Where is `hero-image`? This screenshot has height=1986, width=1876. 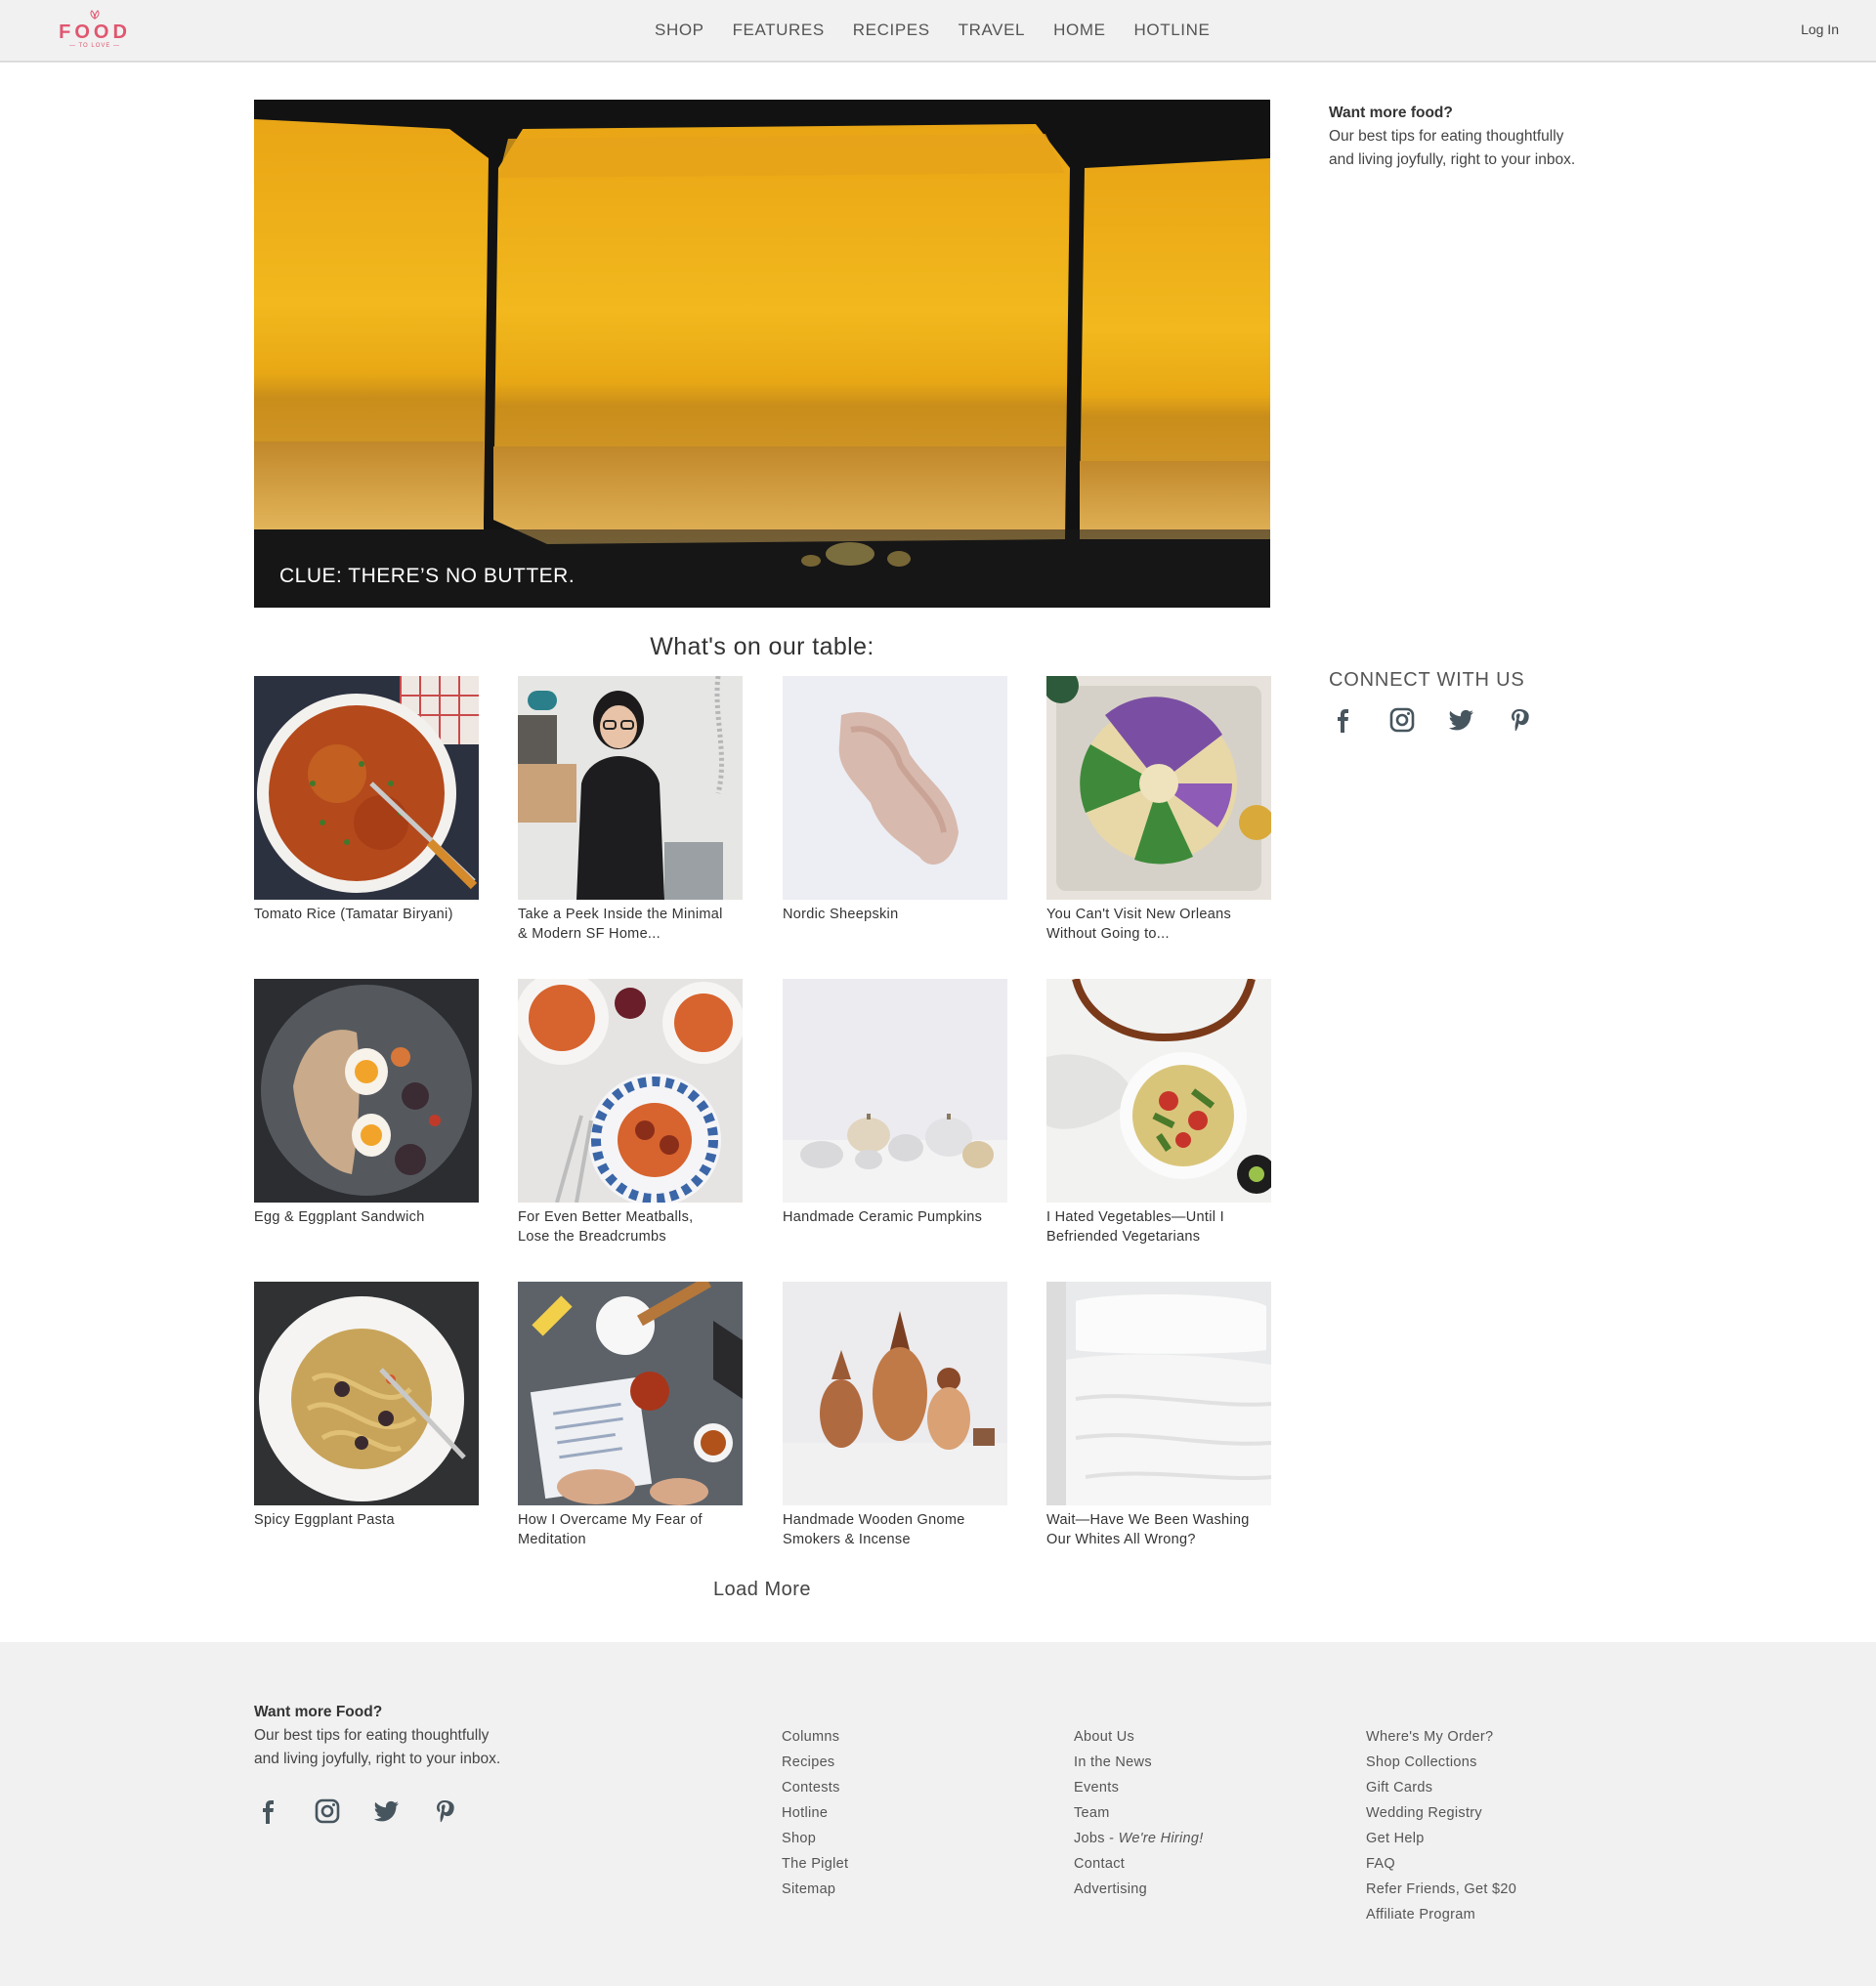
hero-image is located at coordinates (762, 354).